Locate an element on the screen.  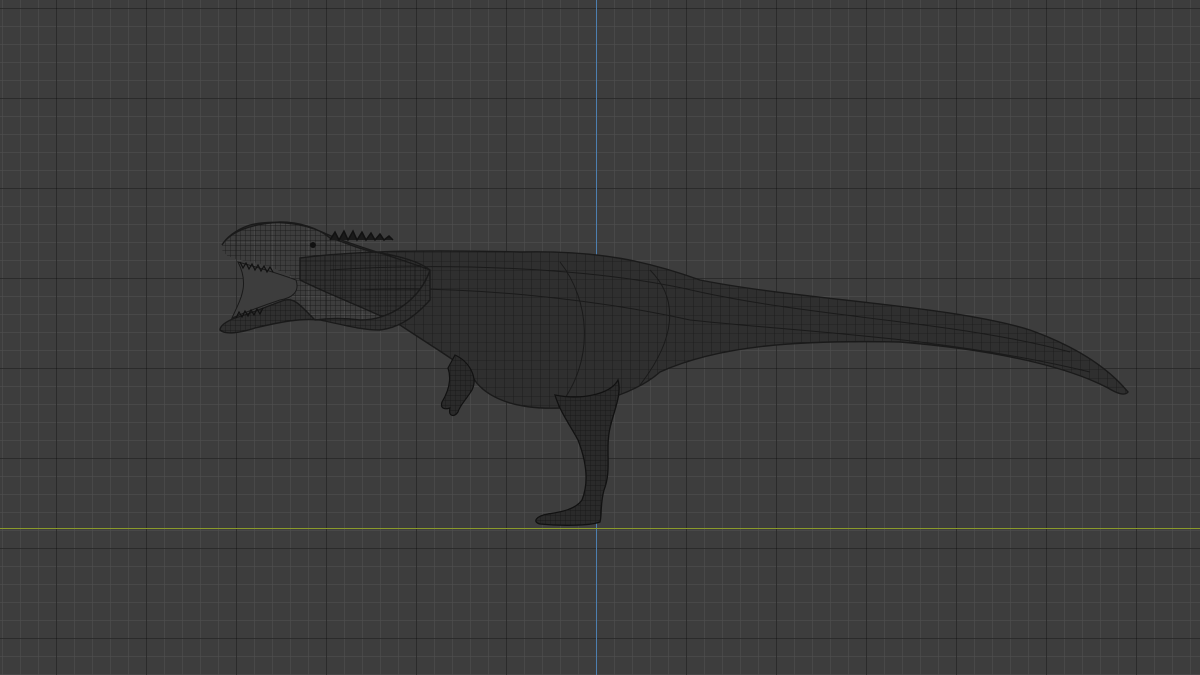
dinosaur-head is located at coordinates (325, 277).